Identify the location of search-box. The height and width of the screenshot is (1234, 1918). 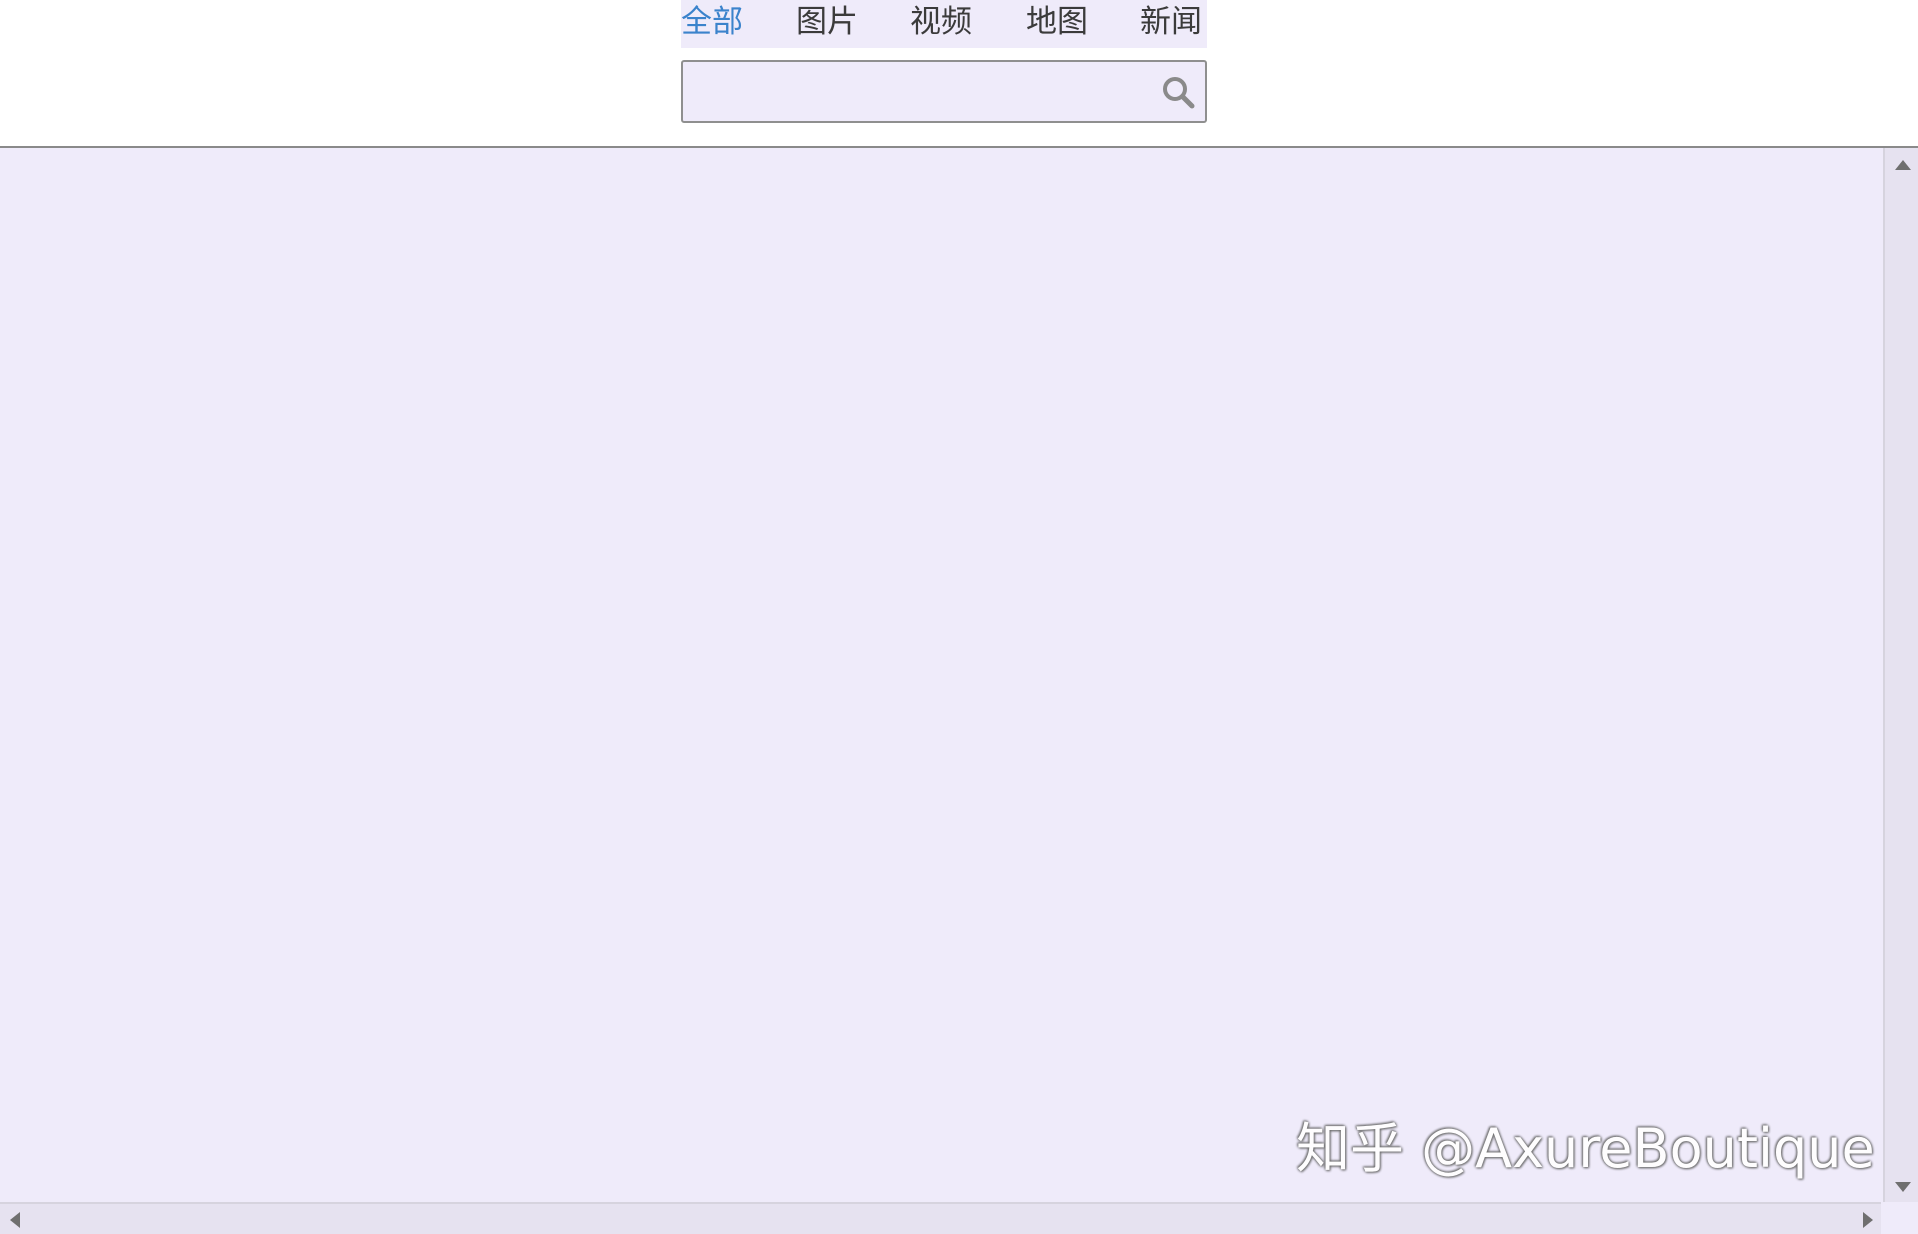
(944, 91).